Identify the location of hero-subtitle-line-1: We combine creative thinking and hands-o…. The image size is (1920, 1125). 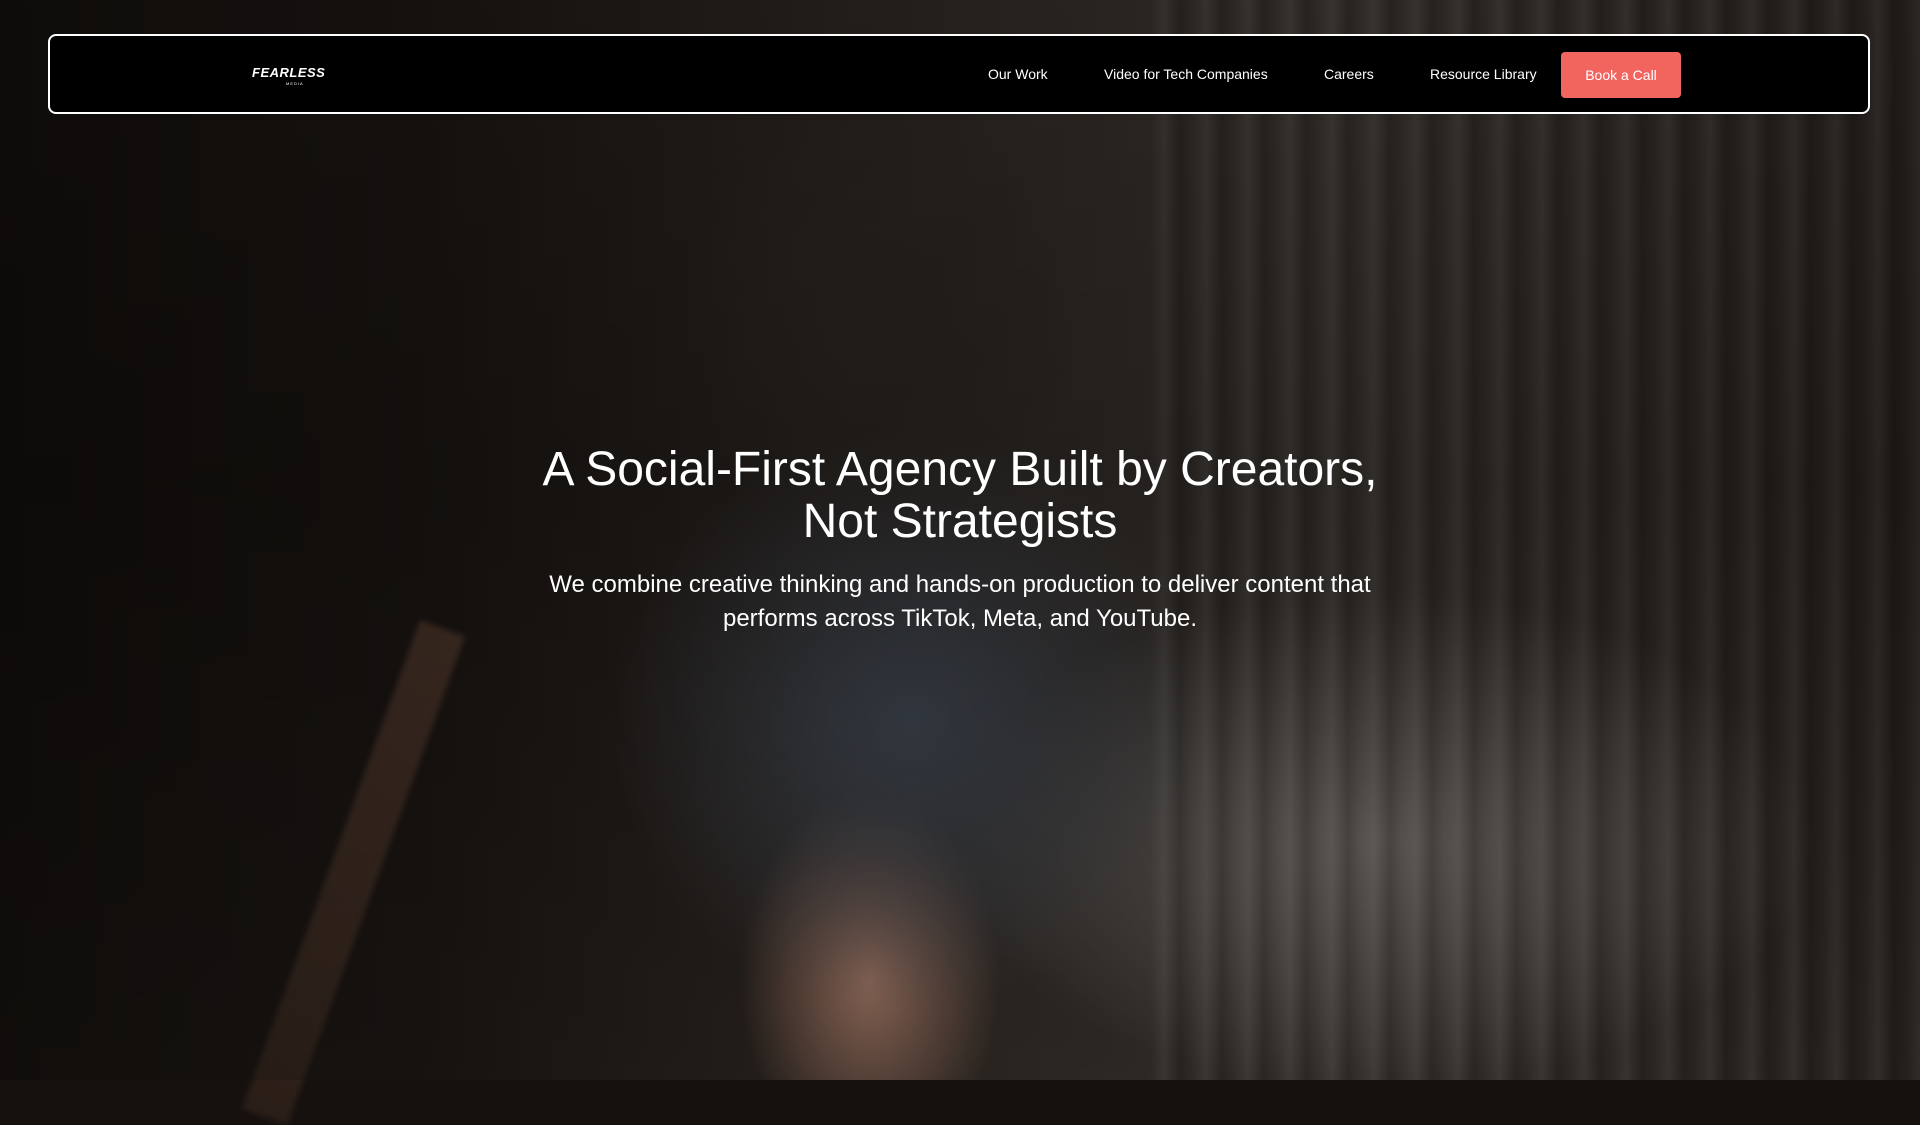
(960, 584).